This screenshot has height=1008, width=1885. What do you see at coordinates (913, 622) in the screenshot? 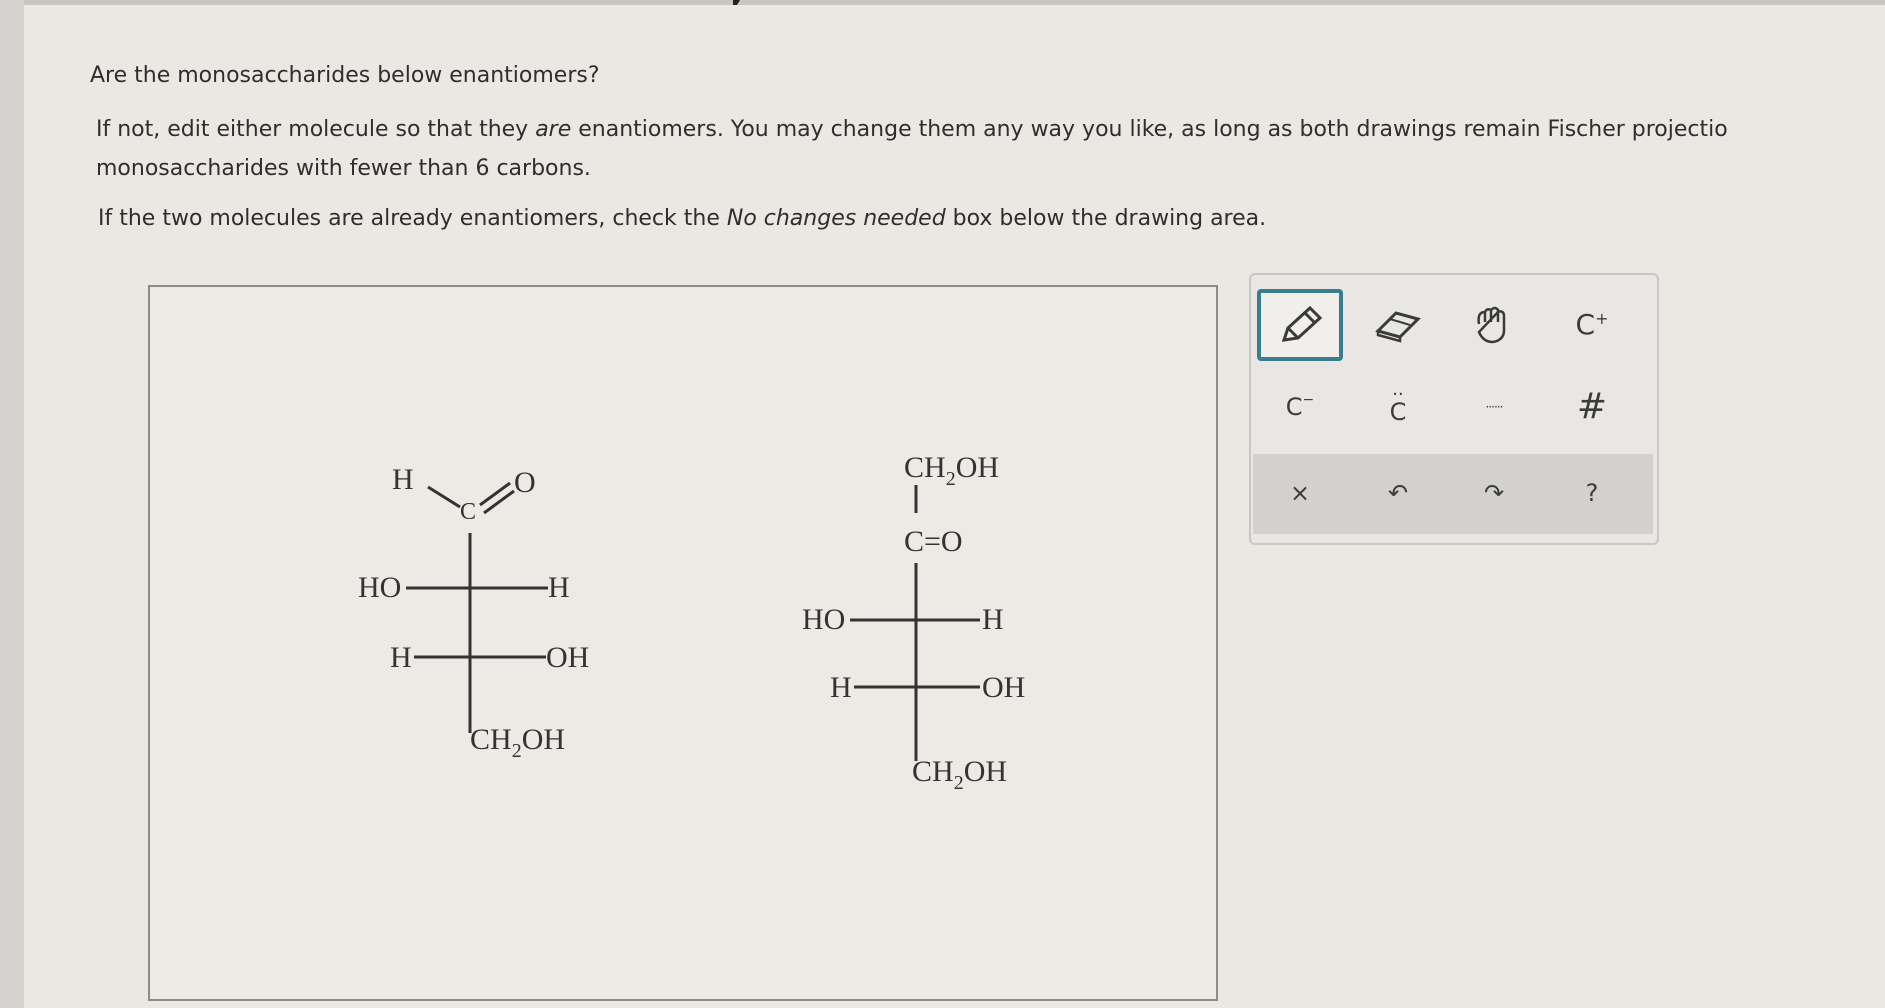
I see `molecule-right: CH2OH C=O HO H H OH CH2OH` at bounding box center [913, 622].